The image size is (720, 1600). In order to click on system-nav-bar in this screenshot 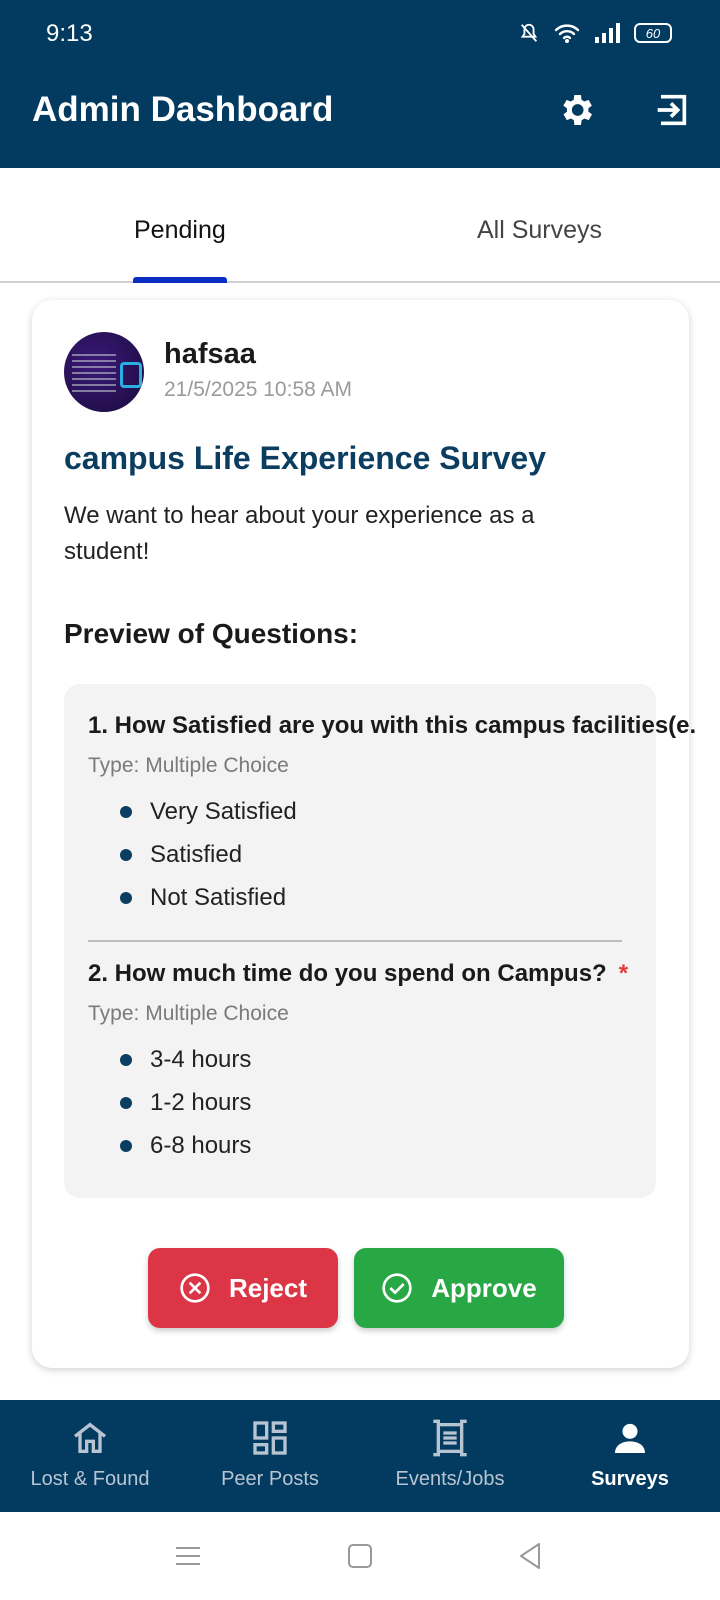, I will do `click(360, 1556)`.